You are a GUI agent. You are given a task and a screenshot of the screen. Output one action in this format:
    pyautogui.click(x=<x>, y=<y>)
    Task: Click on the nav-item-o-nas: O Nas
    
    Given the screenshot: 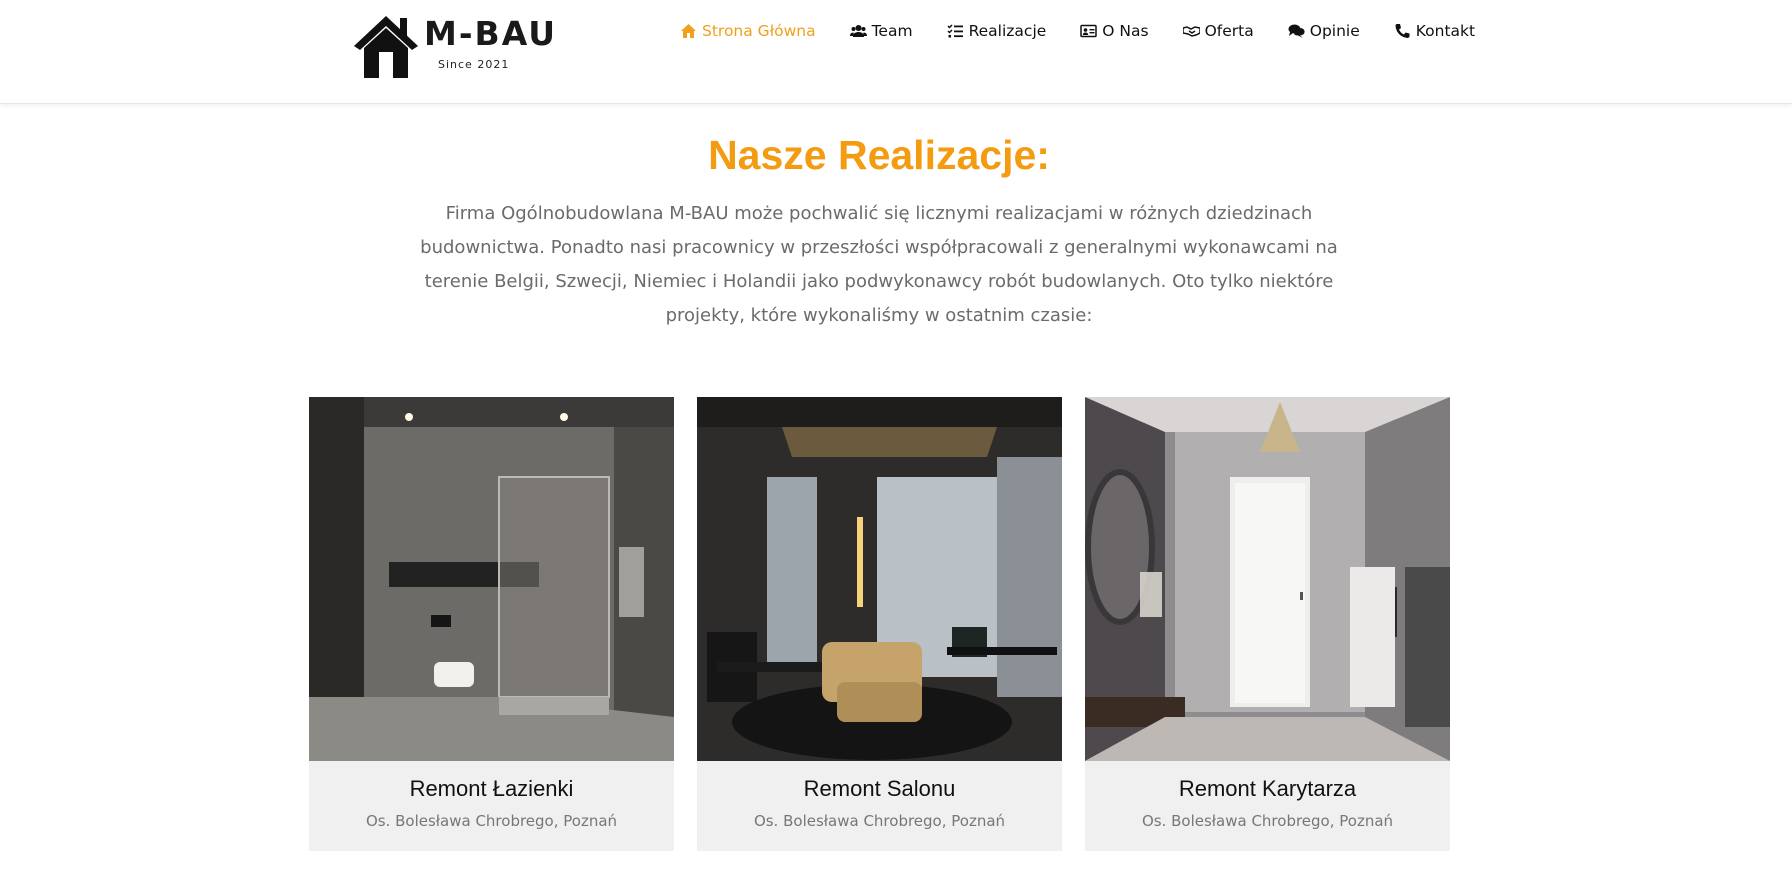 What is the action you would take?
    pyautogui.click(x=1114, y=31)
    